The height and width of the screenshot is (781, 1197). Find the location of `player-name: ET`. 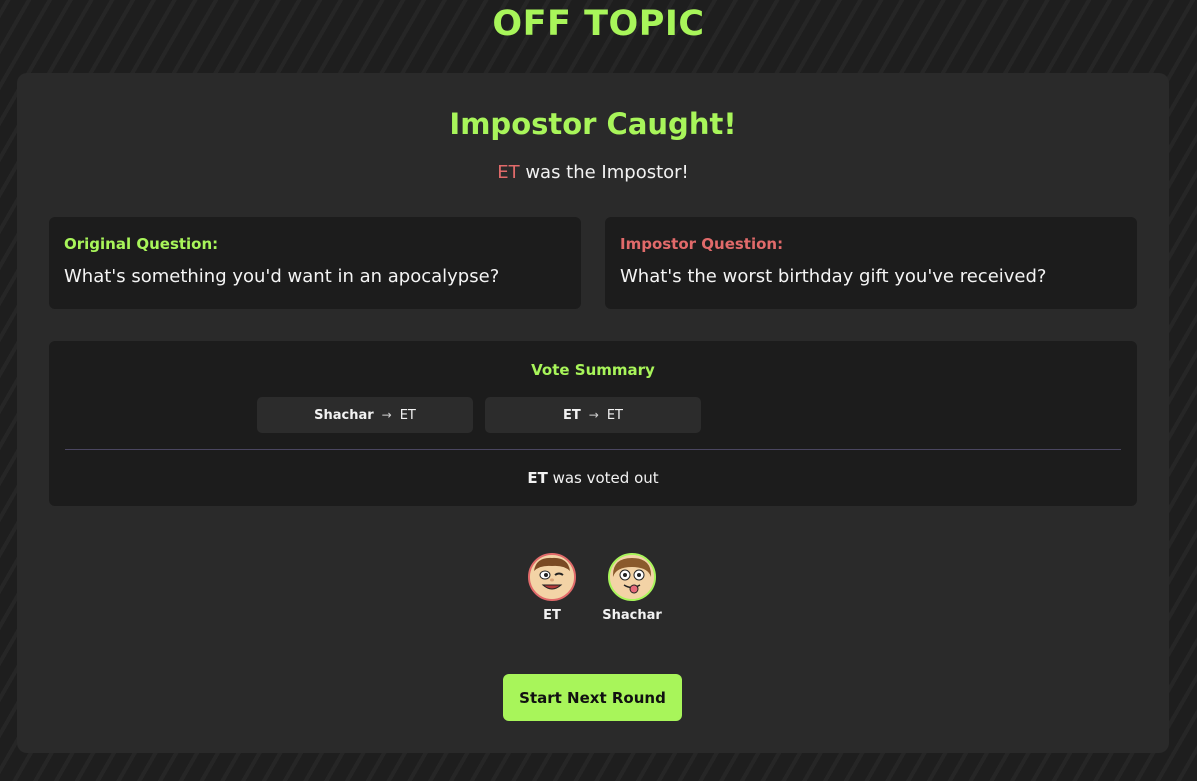

player-name: ET is located at coordinates (552, 615).